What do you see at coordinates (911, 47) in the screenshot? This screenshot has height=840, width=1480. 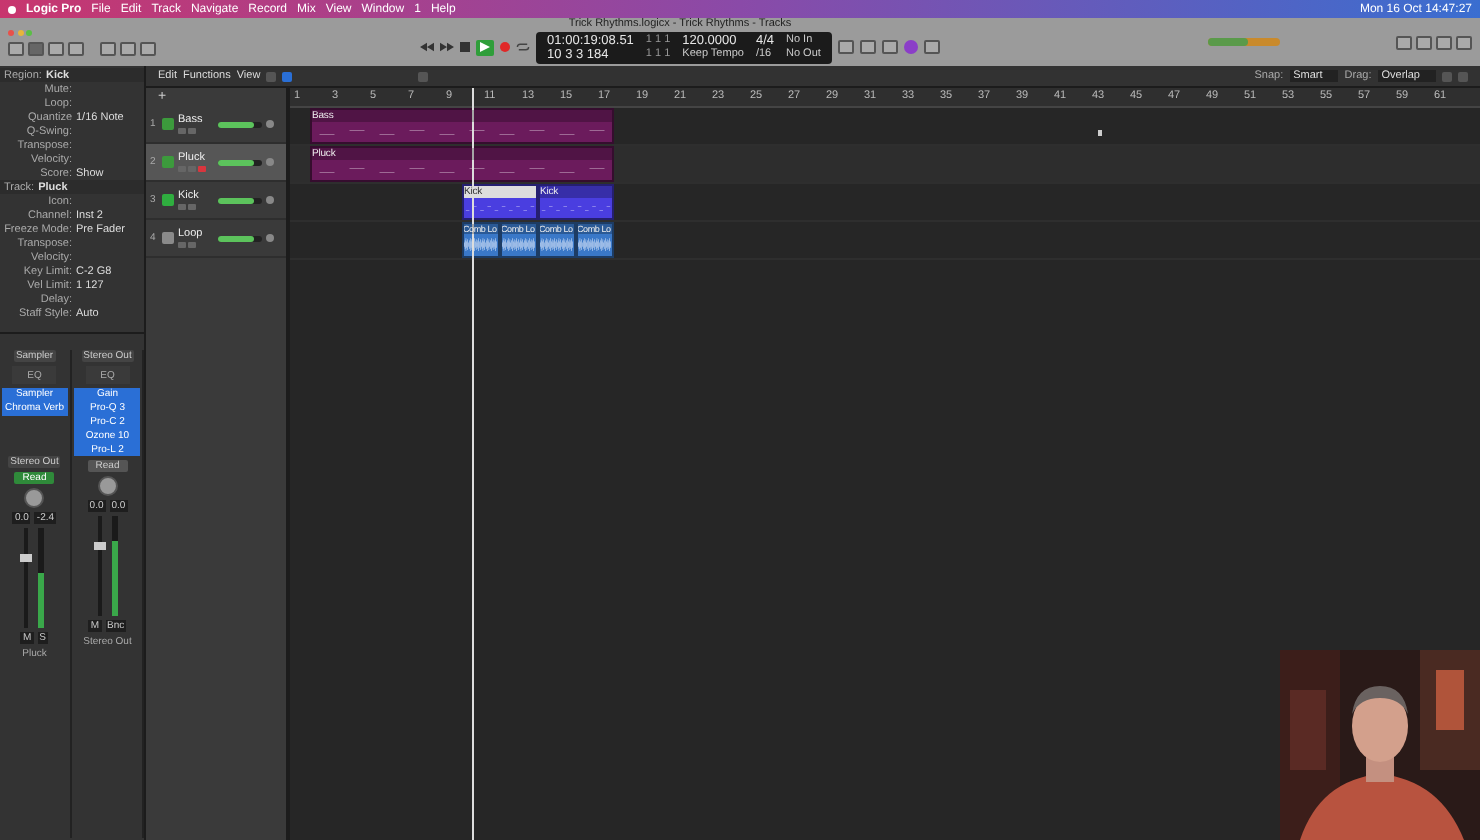 I see `avatar-icon` at bounding box center [911, 47].